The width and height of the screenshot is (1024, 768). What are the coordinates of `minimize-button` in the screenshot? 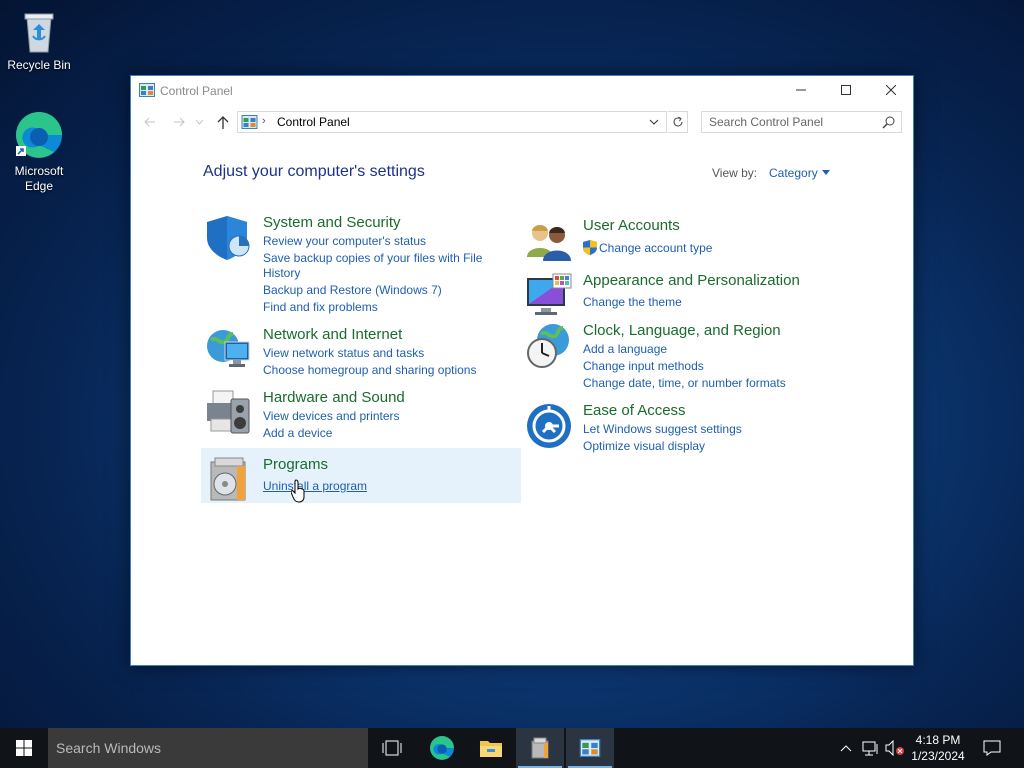 It's located at (801, 90).